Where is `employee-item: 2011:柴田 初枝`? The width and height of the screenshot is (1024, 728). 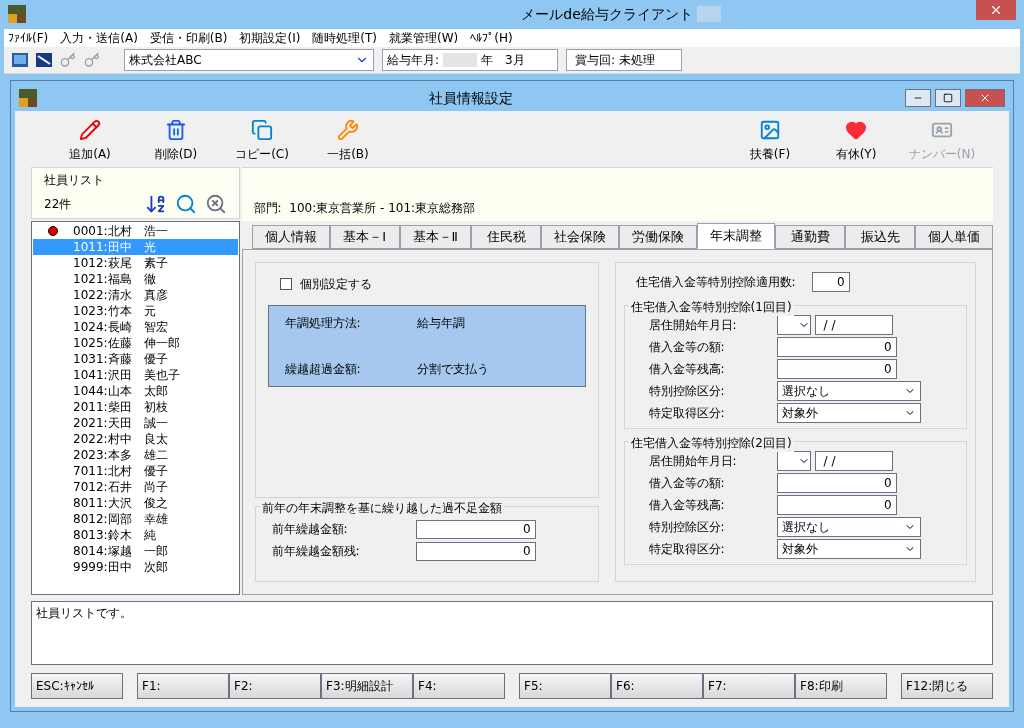
employee-item: 2011:柴田 初枝 is located at coordinates (135, 407).